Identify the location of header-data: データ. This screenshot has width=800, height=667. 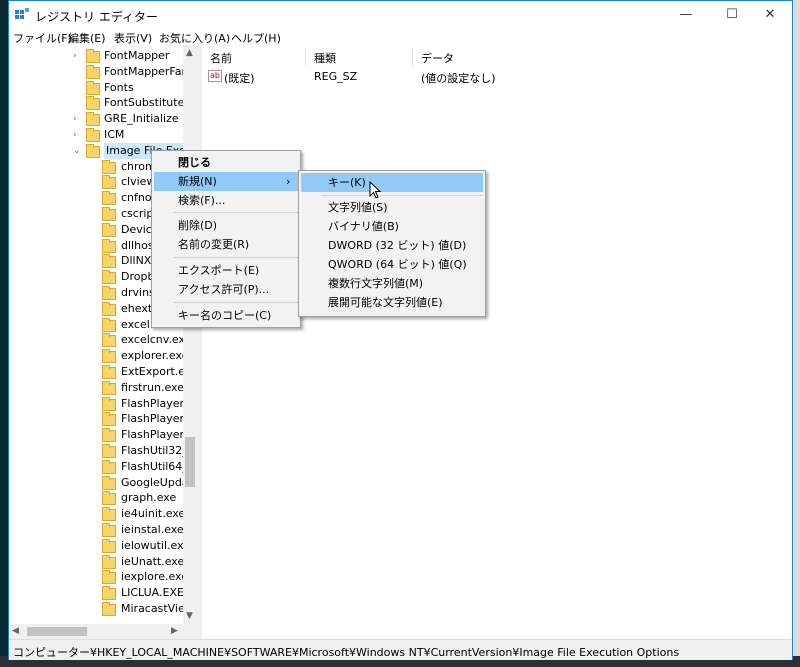
(437, 58).